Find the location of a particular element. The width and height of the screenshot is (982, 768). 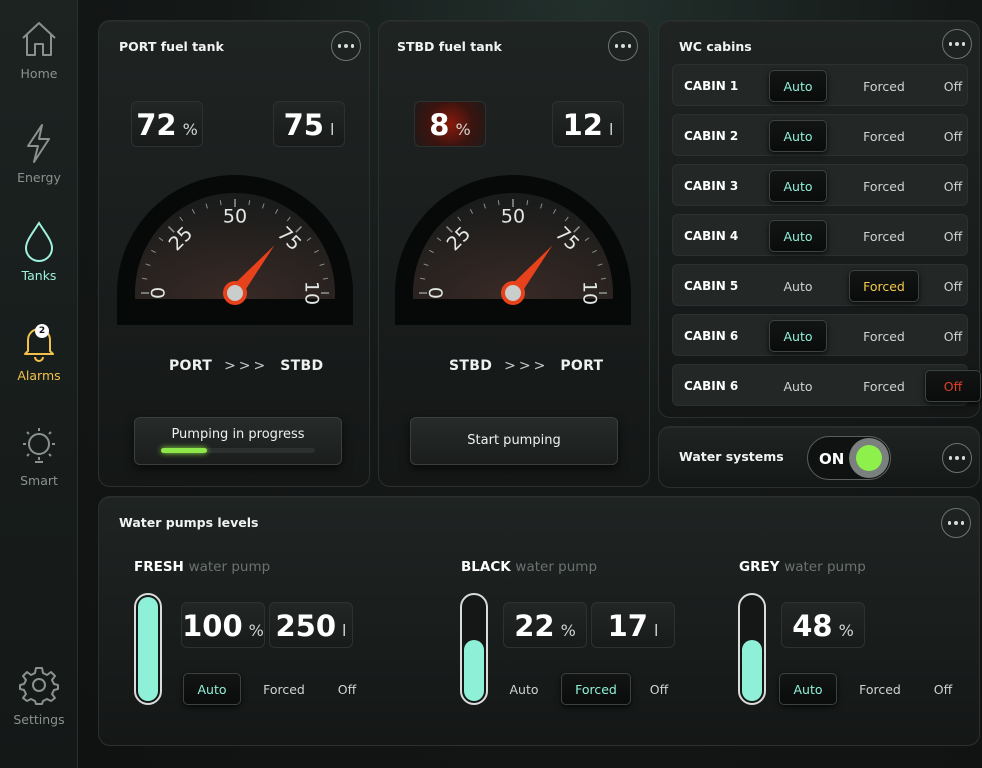

flow-from: STBD is located at coordinates (471, 366).